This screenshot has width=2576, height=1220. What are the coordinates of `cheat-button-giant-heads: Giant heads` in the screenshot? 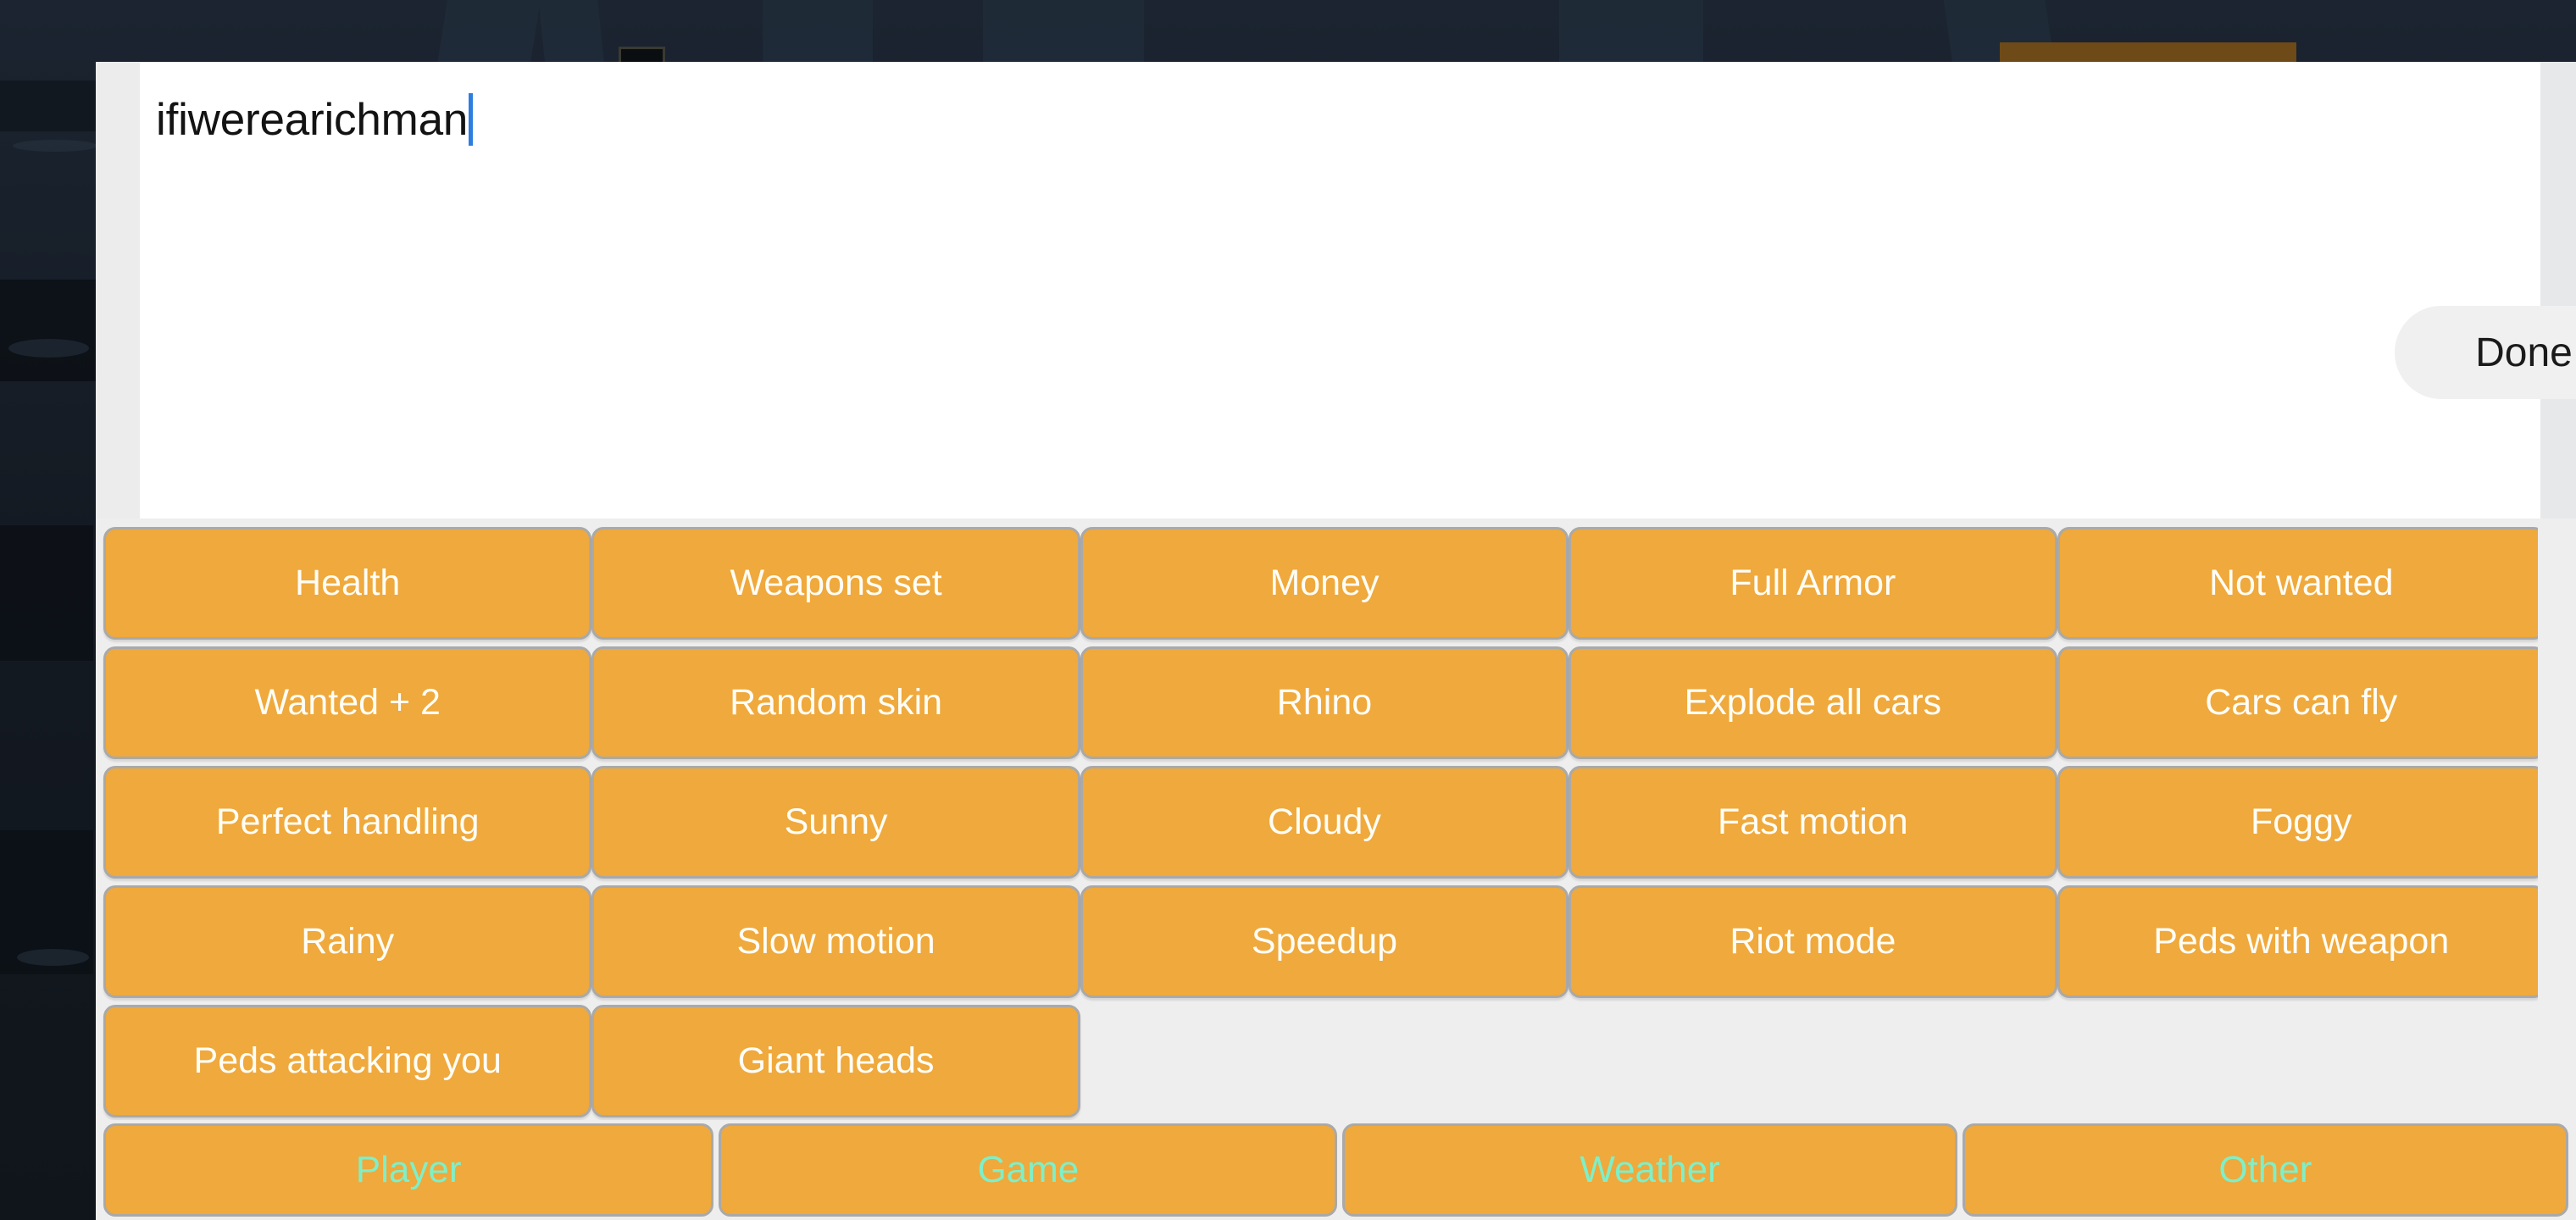 It's located at (835, 1061).